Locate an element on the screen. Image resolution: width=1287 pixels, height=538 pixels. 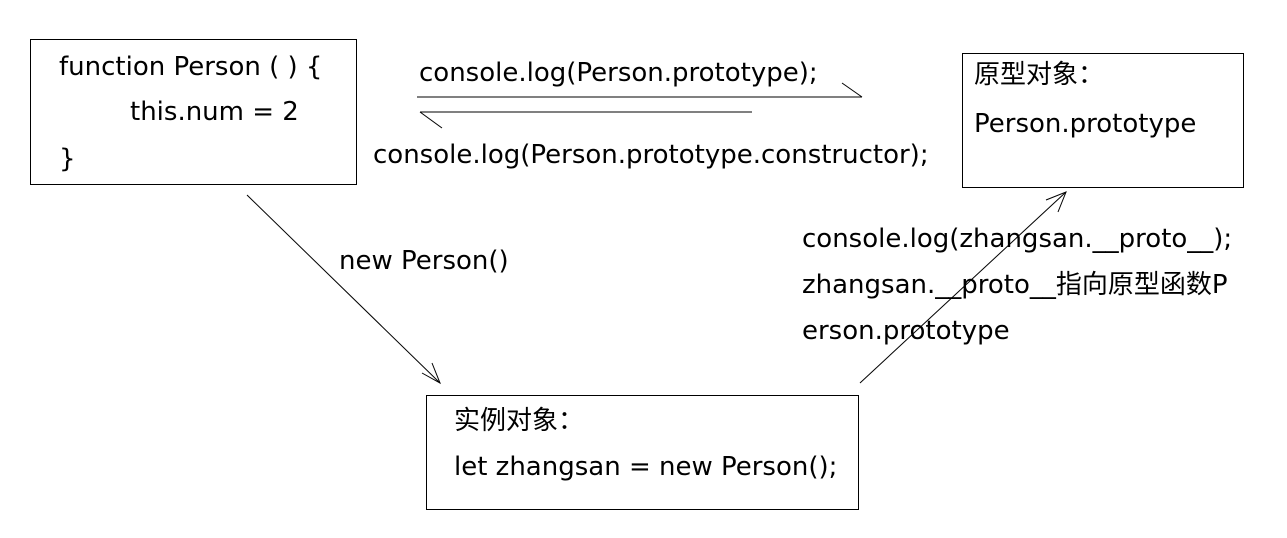
constructor-arrow-head is located at coordinates (431, 120).